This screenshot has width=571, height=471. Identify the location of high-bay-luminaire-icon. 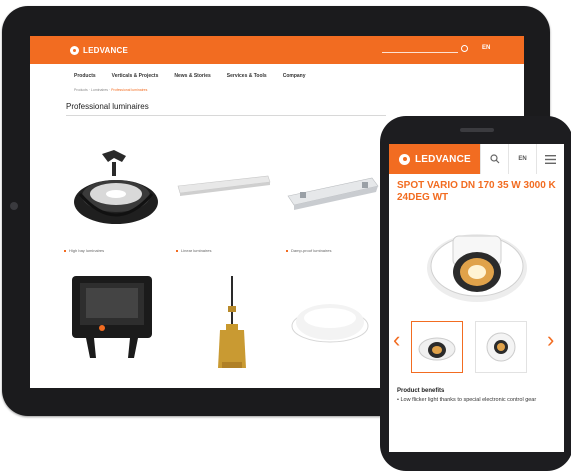
(116, 187).